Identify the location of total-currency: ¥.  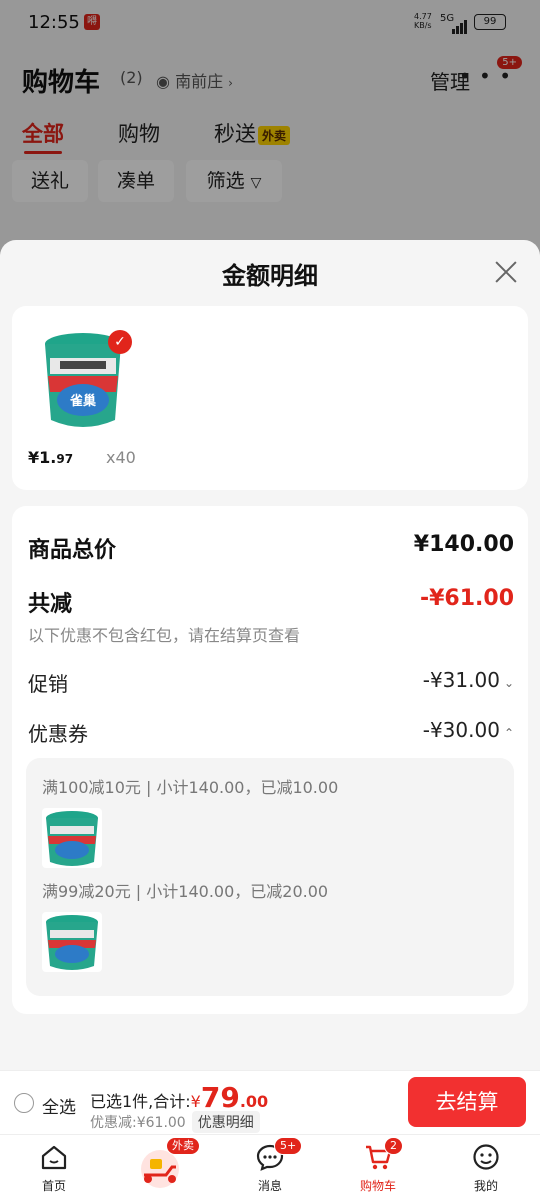
(195, 1101).